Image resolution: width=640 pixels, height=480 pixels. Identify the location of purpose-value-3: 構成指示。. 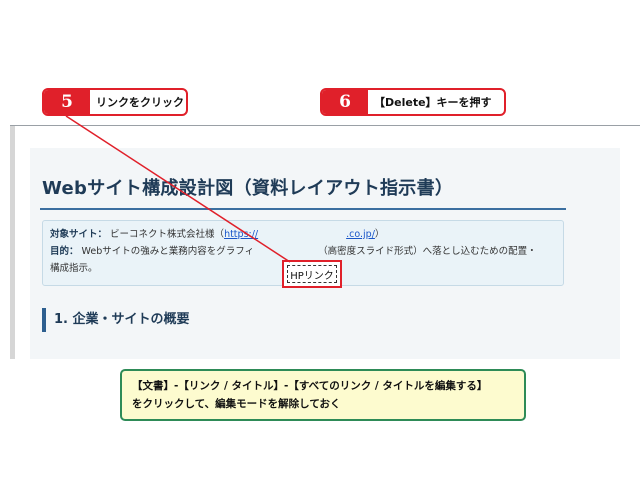
(74, 268).